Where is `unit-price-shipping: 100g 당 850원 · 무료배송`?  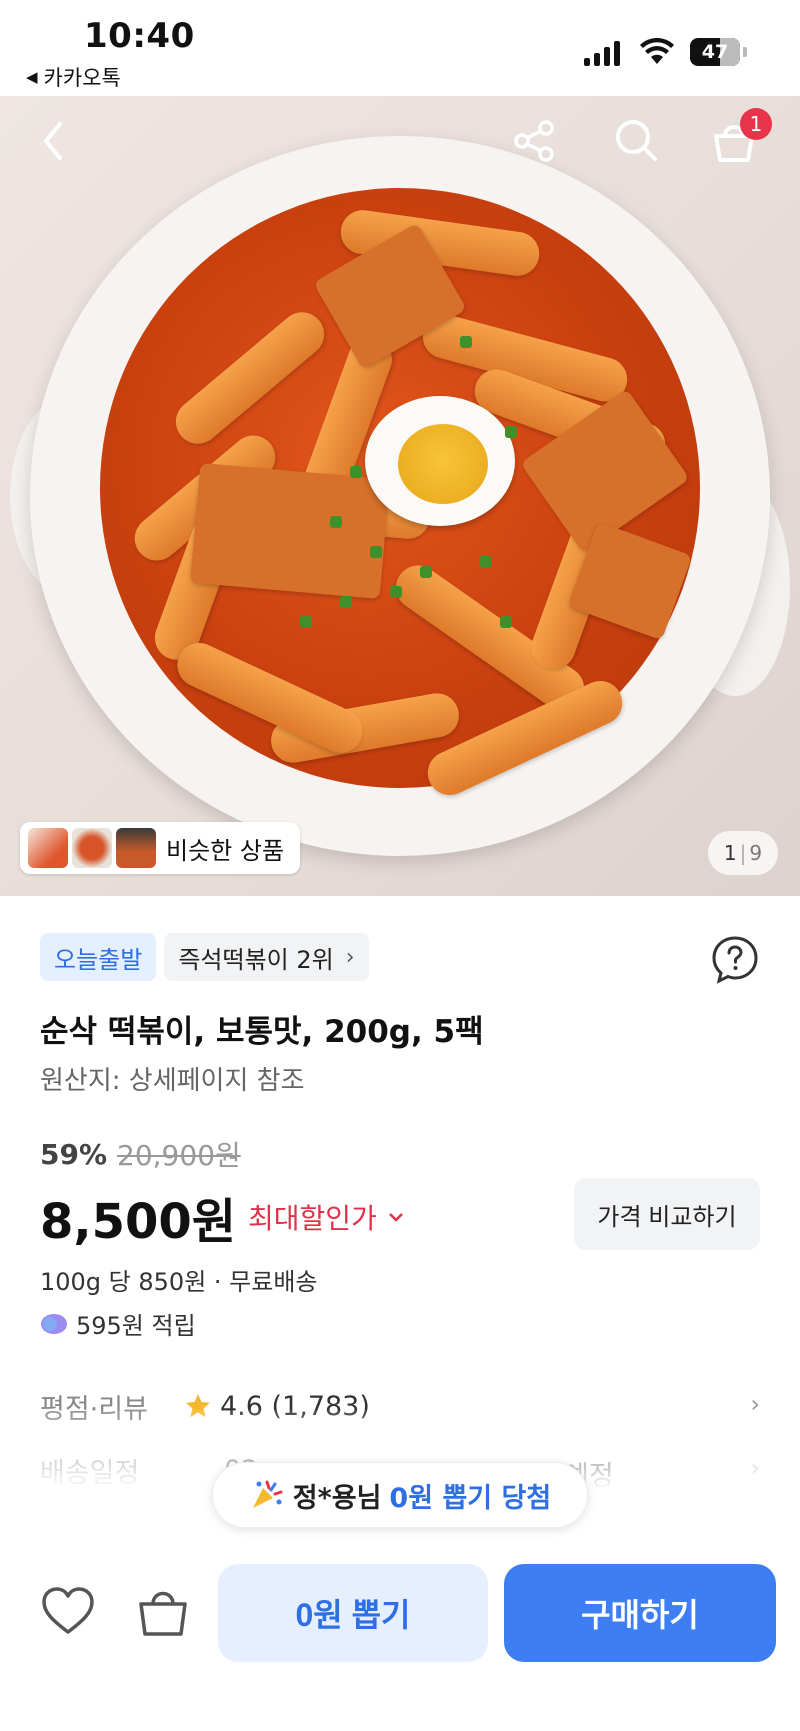
unit-price-shipping: 100g 당 850원 · 무료배송 is located at coordinates (179, 1282).